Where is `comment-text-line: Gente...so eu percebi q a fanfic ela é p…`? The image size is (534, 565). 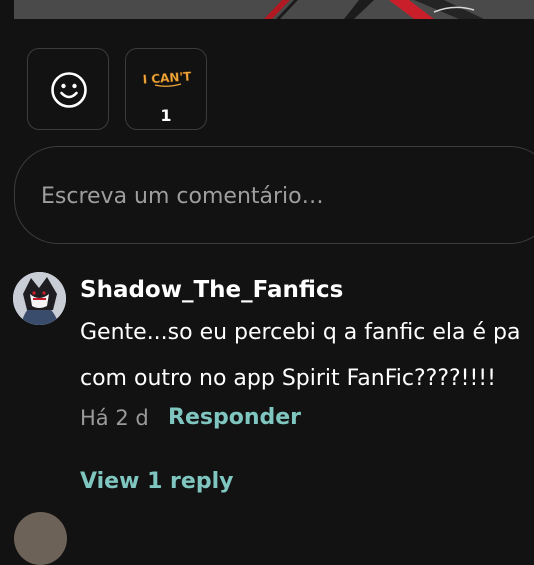
comment-text-line: Gente...so eu percebi q a fanfic ela é p… is located at coordinates (300, 332).